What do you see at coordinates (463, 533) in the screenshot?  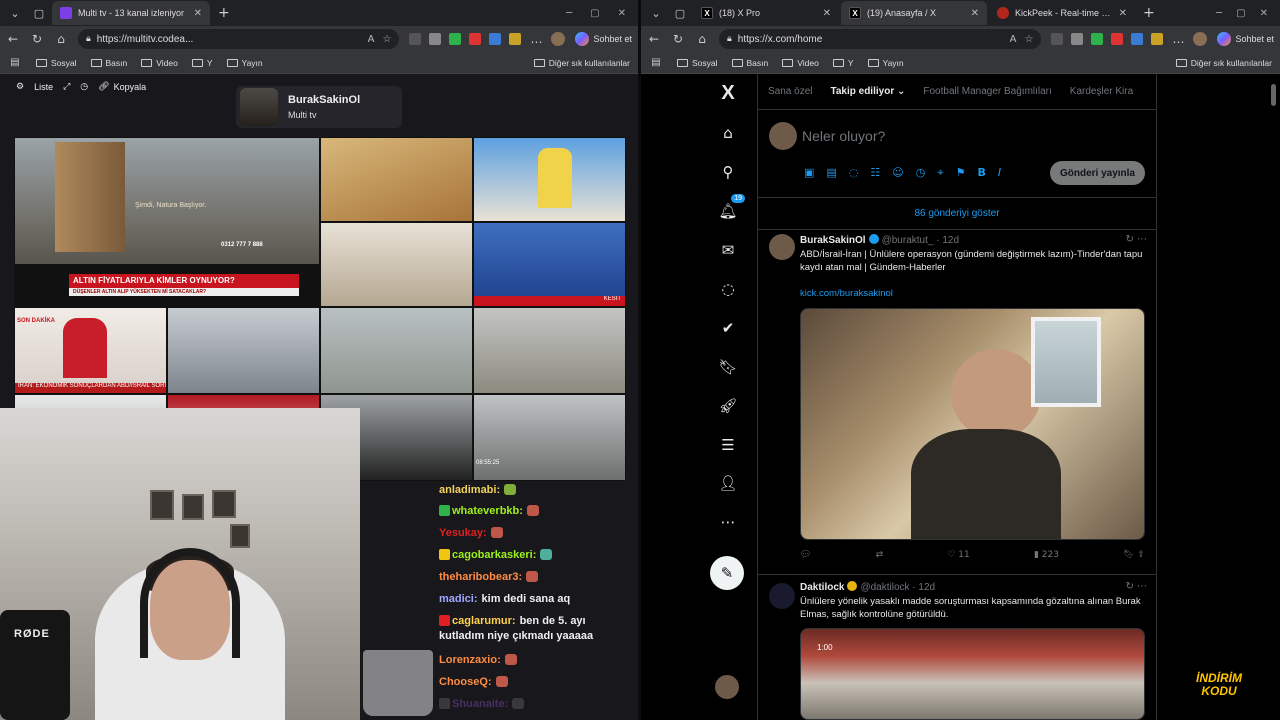 I see `chat-username: Yesukay:` at bounding box center [463, 533].